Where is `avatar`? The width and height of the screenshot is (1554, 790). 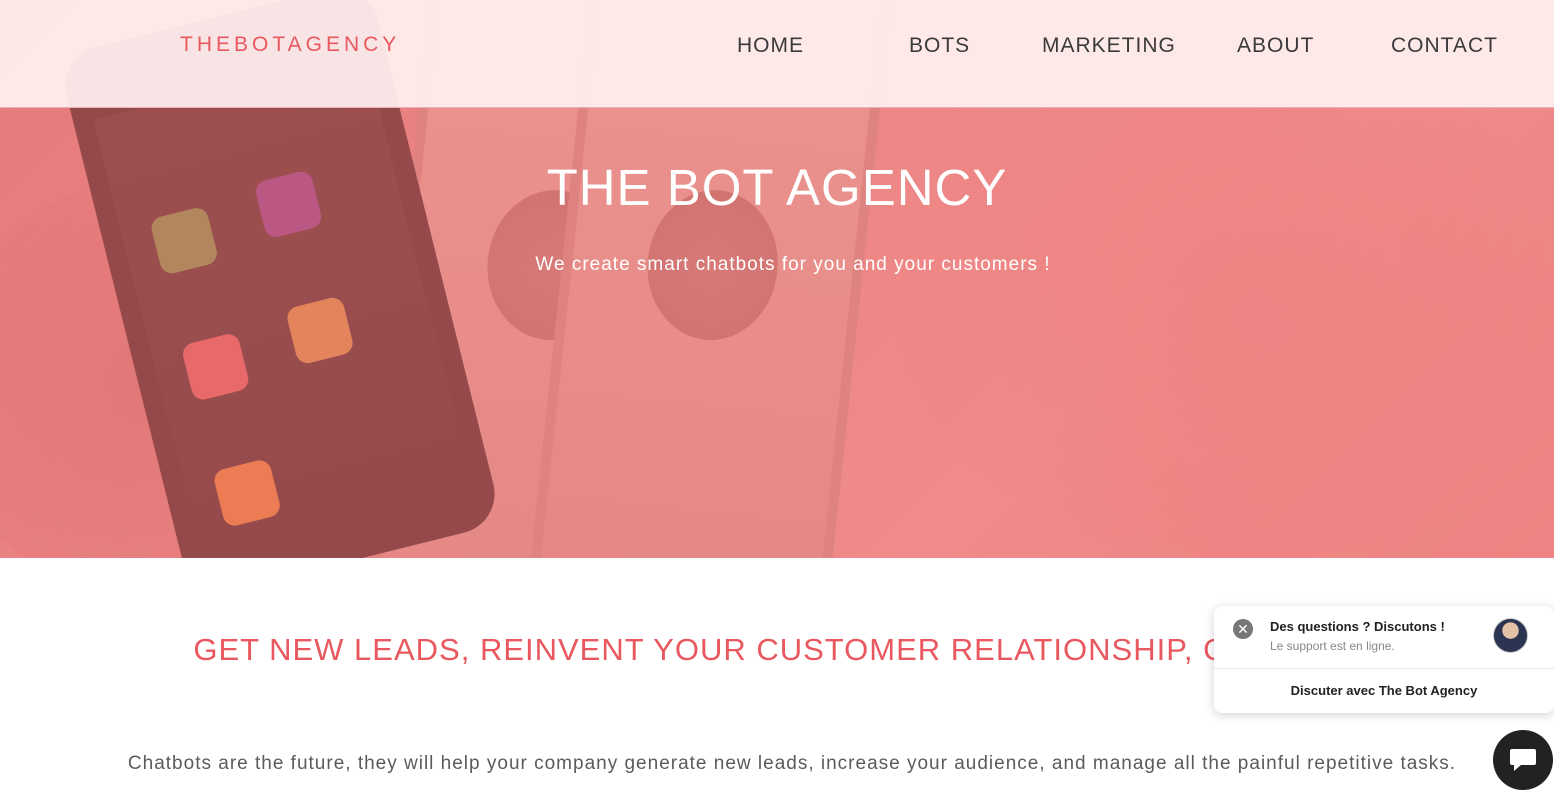 avatar is located at coordinates (1510, 635).